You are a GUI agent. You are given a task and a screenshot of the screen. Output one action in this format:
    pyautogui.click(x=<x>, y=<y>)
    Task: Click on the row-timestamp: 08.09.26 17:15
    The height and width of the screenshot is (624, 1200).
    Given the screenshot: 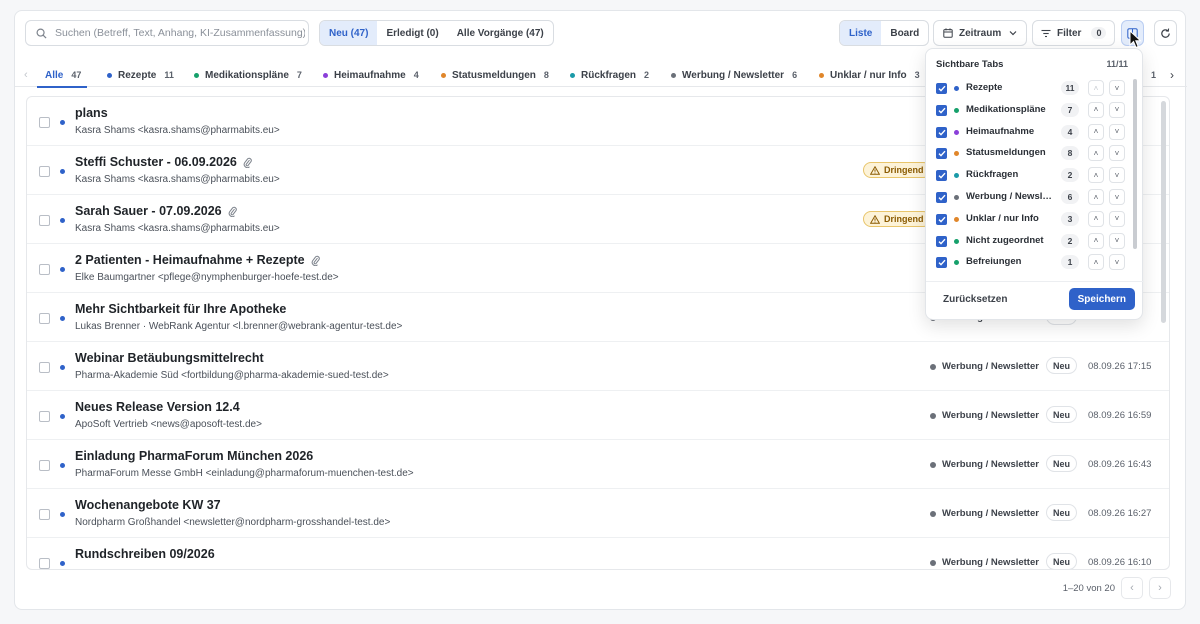 What is the action you would take?
    pyautogui.click(x=1120, y=366)
    